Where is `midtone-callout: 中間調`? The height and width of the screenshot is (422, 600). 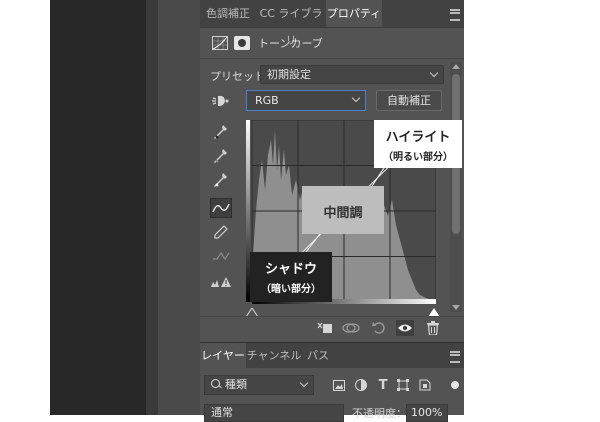
midtone-callout: 中間調 is located at coordinates (343, 210).